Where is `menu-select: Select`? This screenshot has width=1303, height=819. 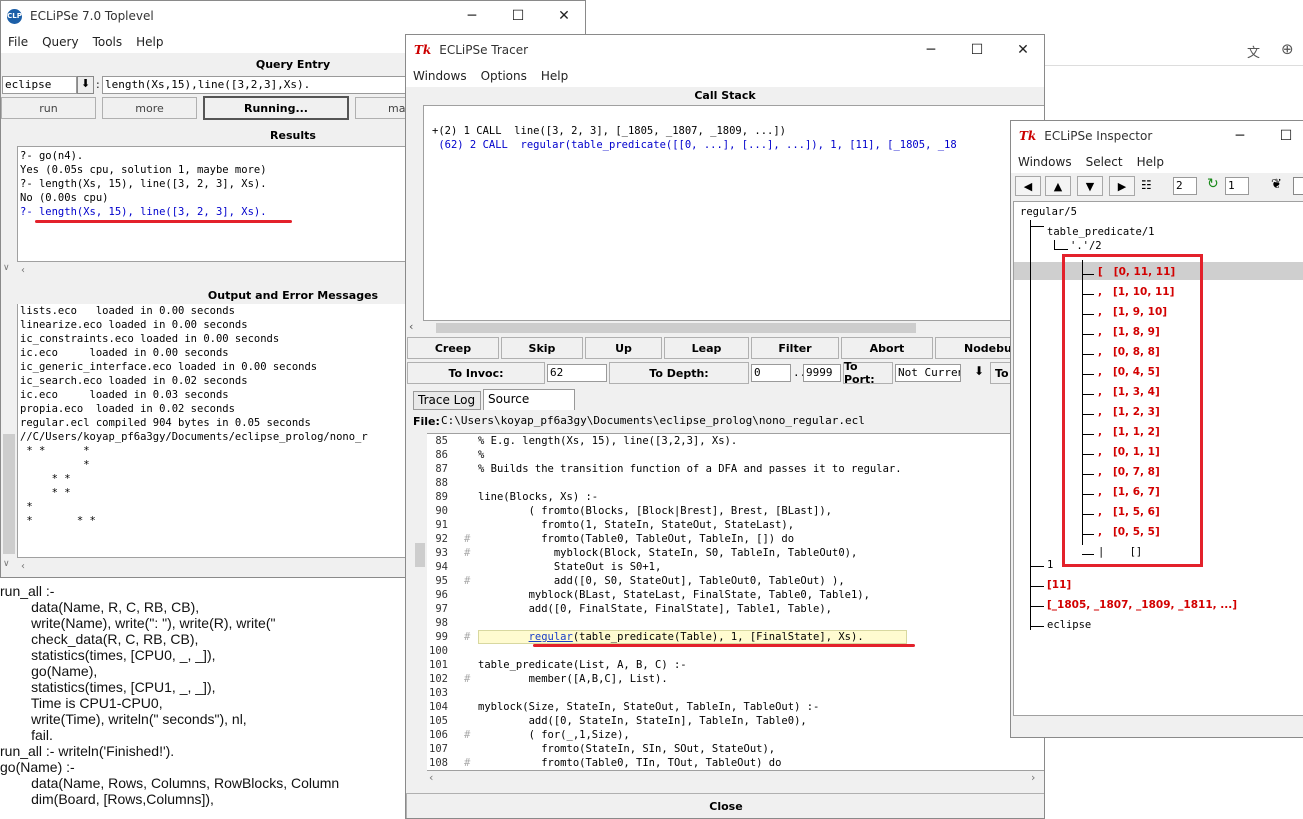 menu-select: Select is located at coordinates (1104, 162).